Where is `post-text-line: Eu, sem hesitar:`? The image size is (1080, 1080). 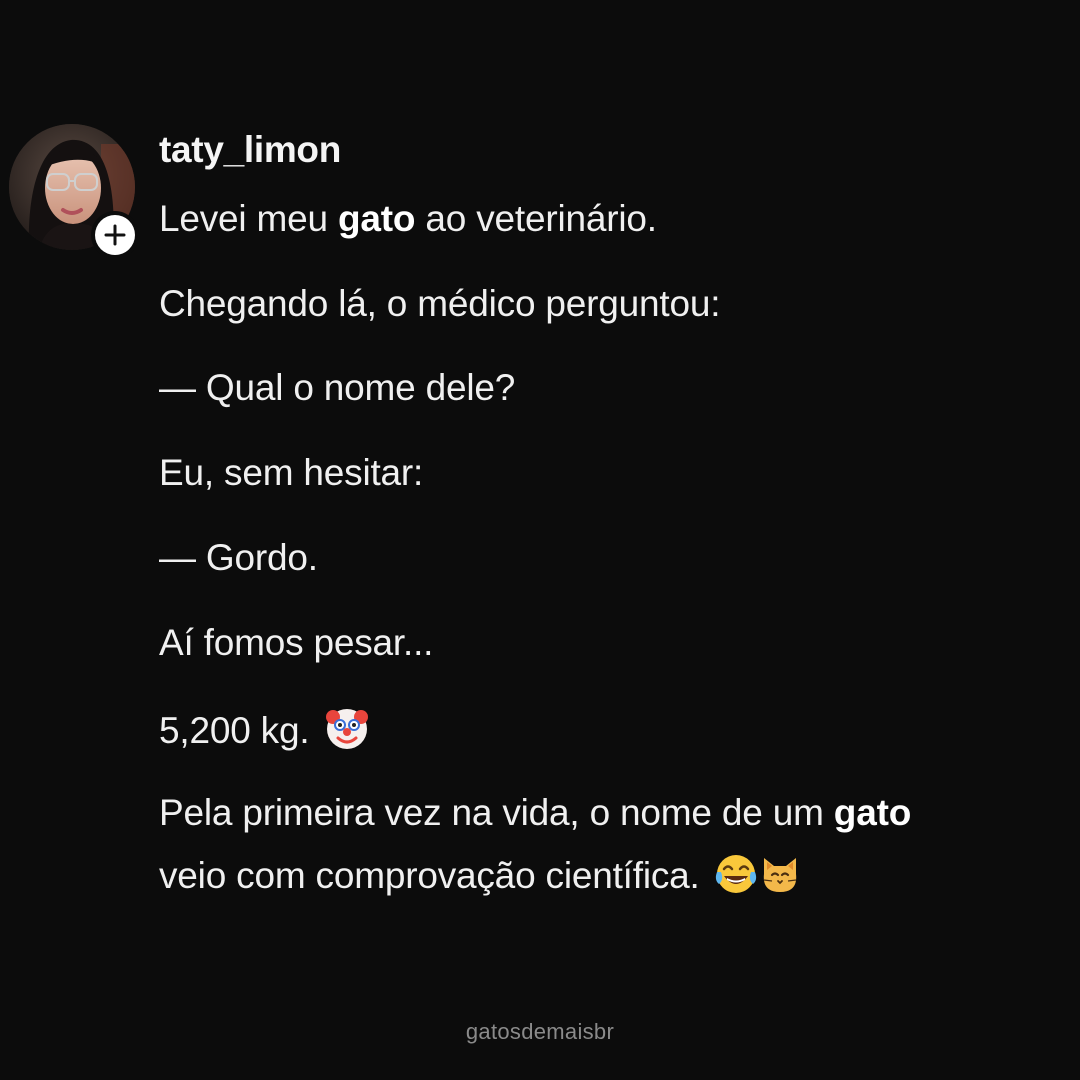 post-text-line: Eu, sem hesitar: is located at coordinates (291, 472).